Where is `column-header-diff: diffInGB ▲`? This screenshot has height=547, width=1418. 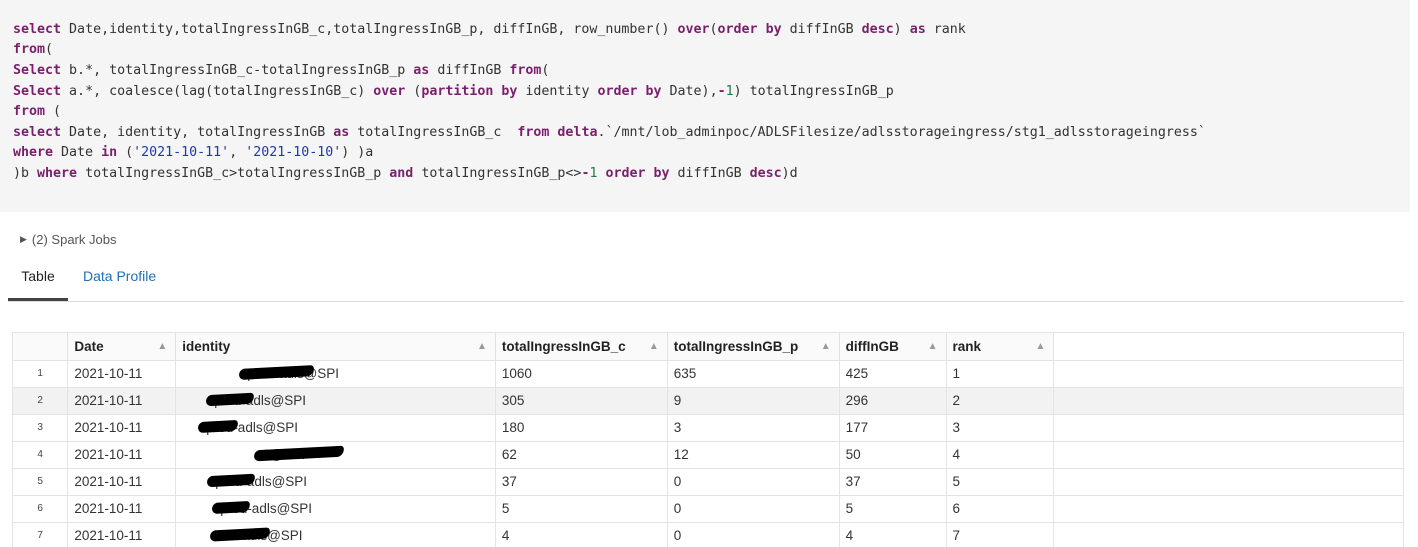 column-header-diff: diffInGB ▲ is located at coordinates (893, 347).